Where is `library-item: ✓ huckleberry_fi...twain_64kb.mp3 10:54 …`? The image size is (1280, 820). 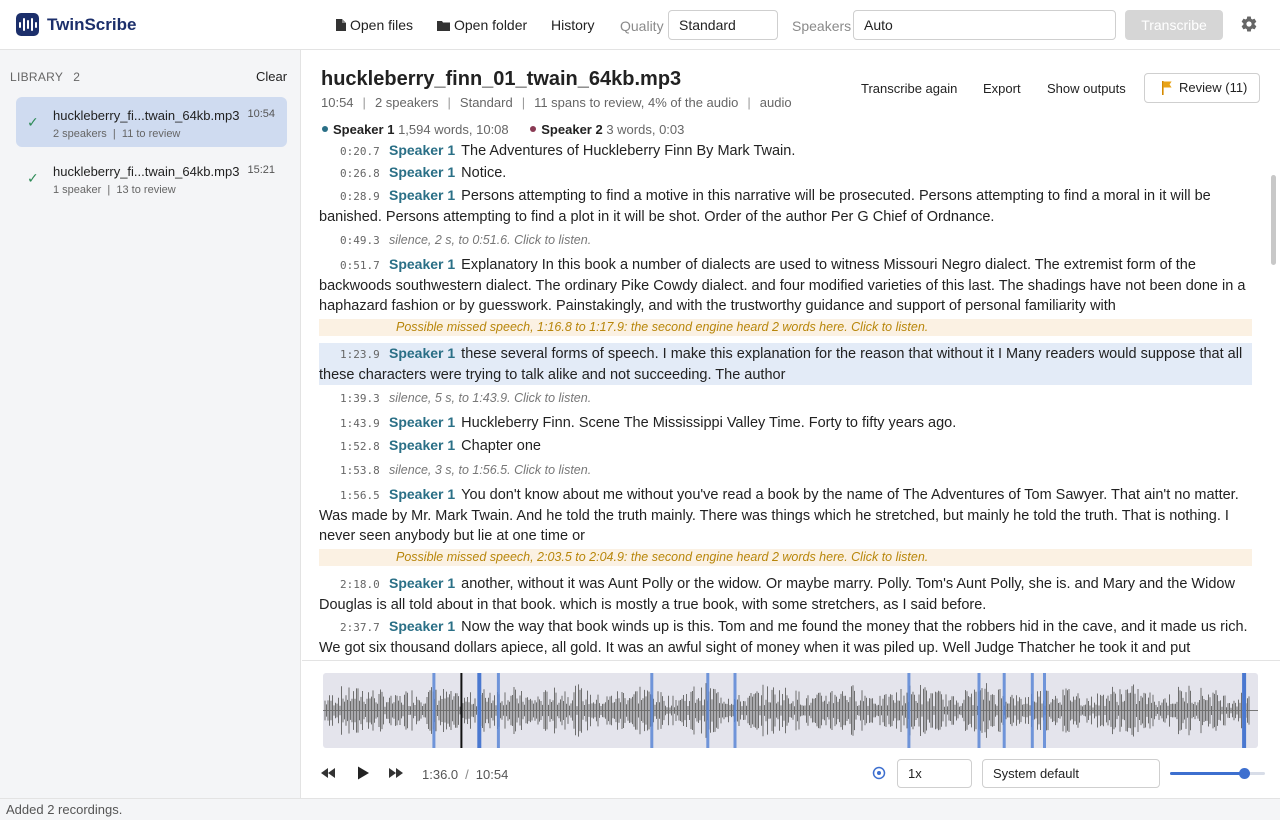
library-item: ✓ huckleberry_fi...twain_64kb.mp3 10:54 … is located at coordinates (151, 122).